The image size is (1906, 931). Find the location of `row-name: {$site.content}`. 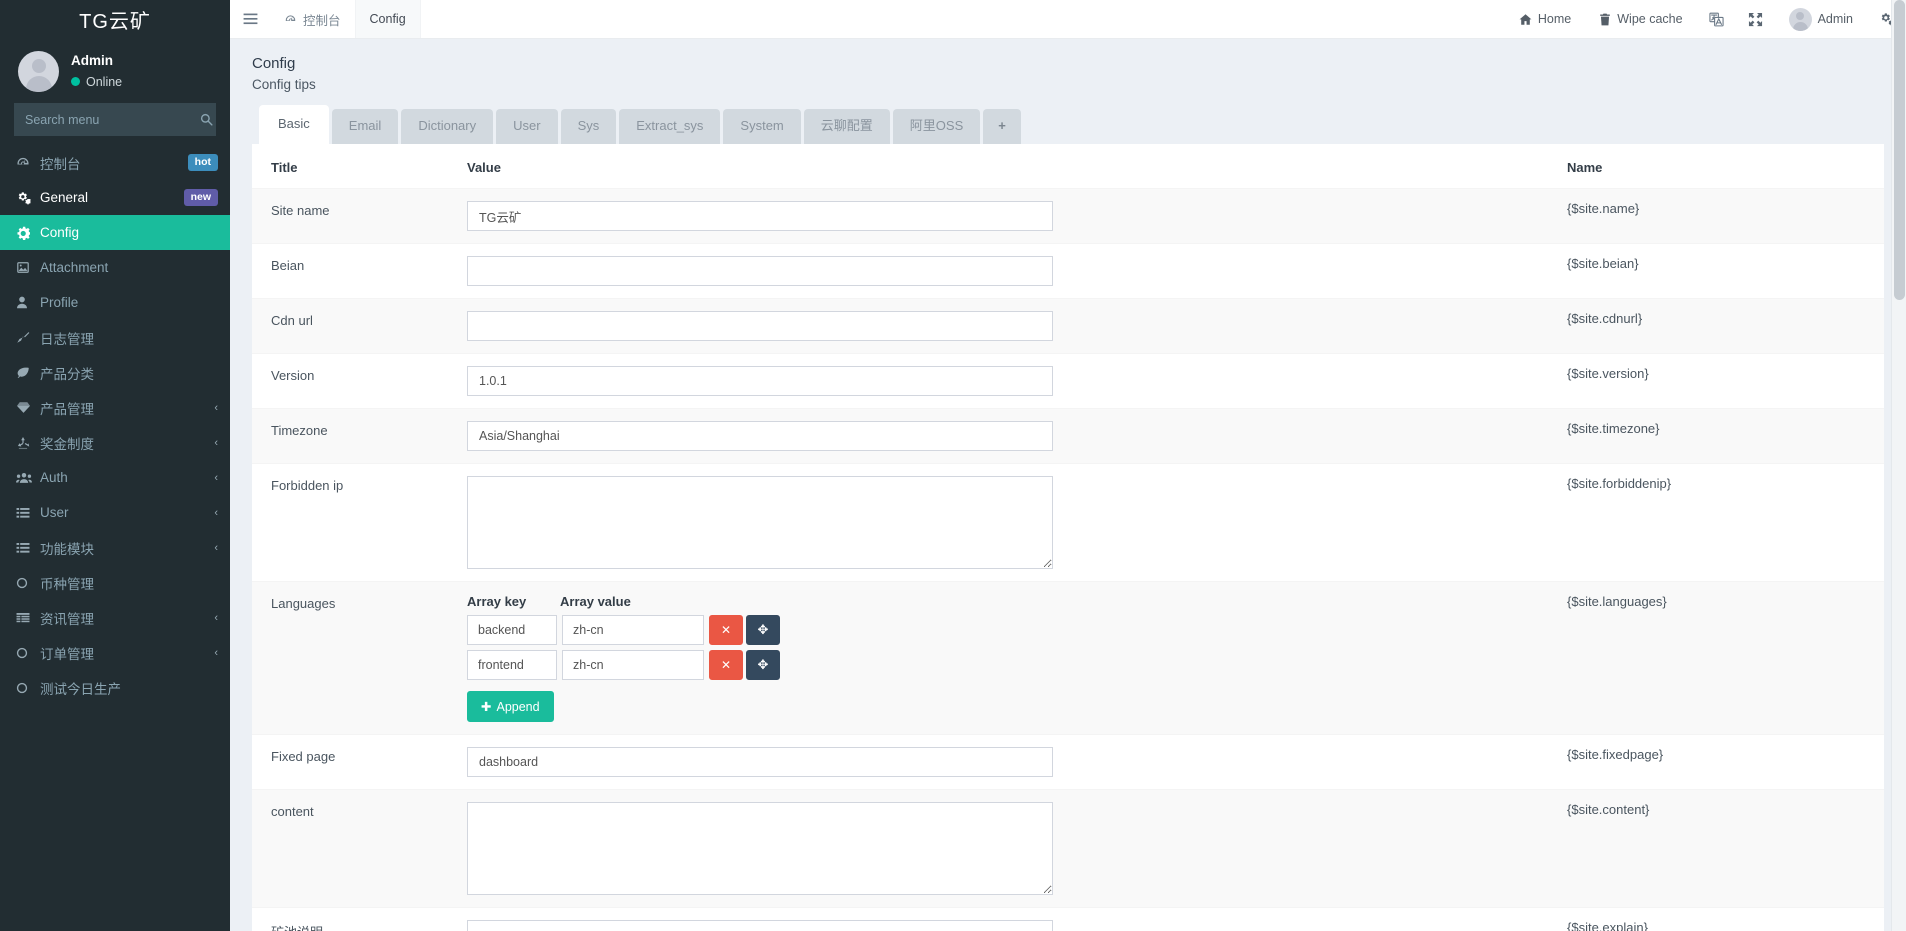

row-name: {$site.content} is located at coordinates (1720, 848).